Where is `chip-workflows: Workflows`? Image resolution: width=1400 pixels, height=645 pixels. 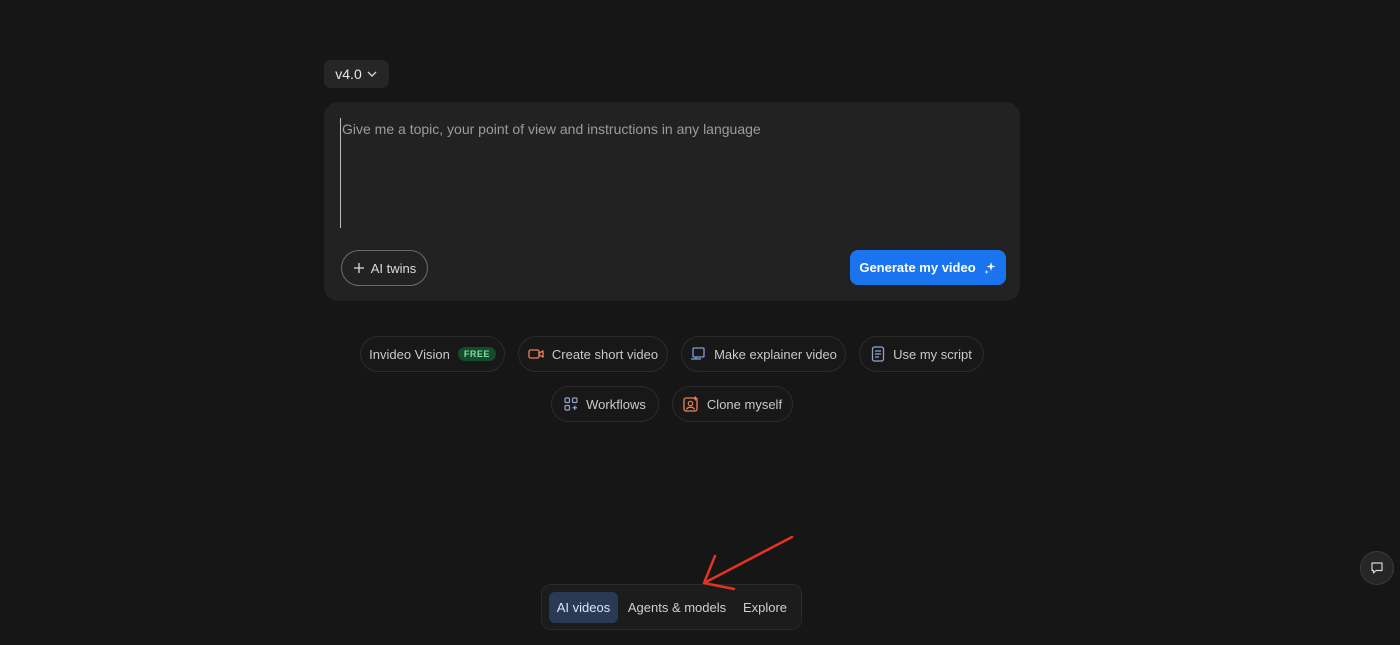 chip-workflows: Workflows is located at coordinates (605, 404).